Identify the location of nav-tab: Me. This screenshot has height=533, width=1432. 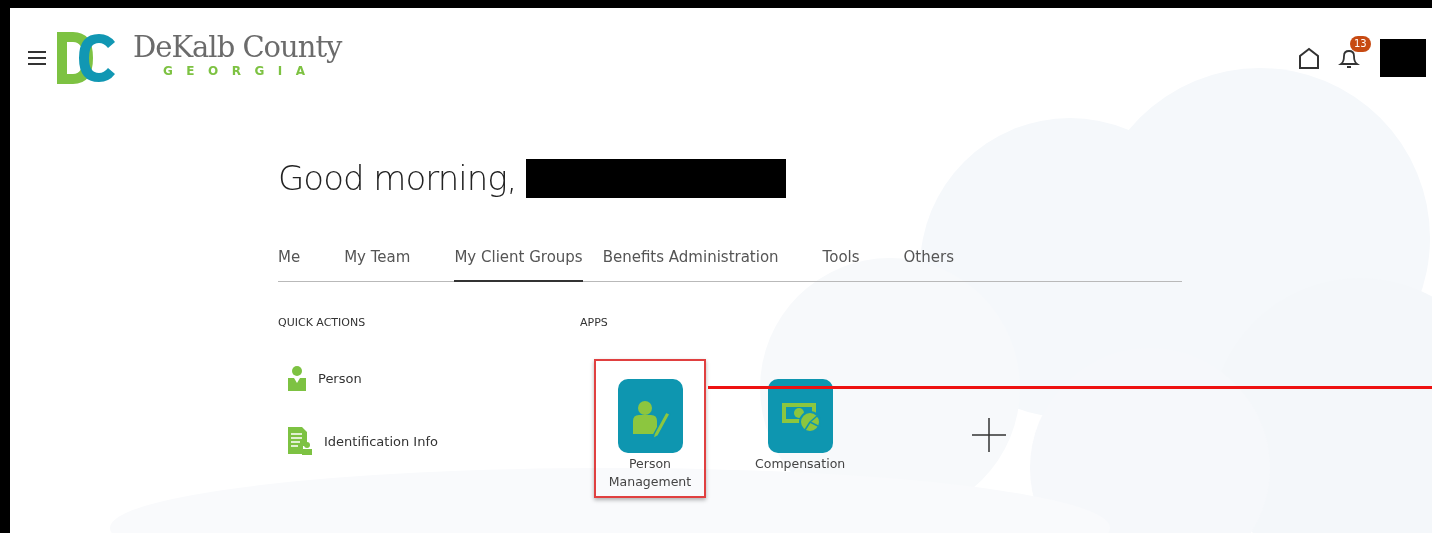
(289, 265).